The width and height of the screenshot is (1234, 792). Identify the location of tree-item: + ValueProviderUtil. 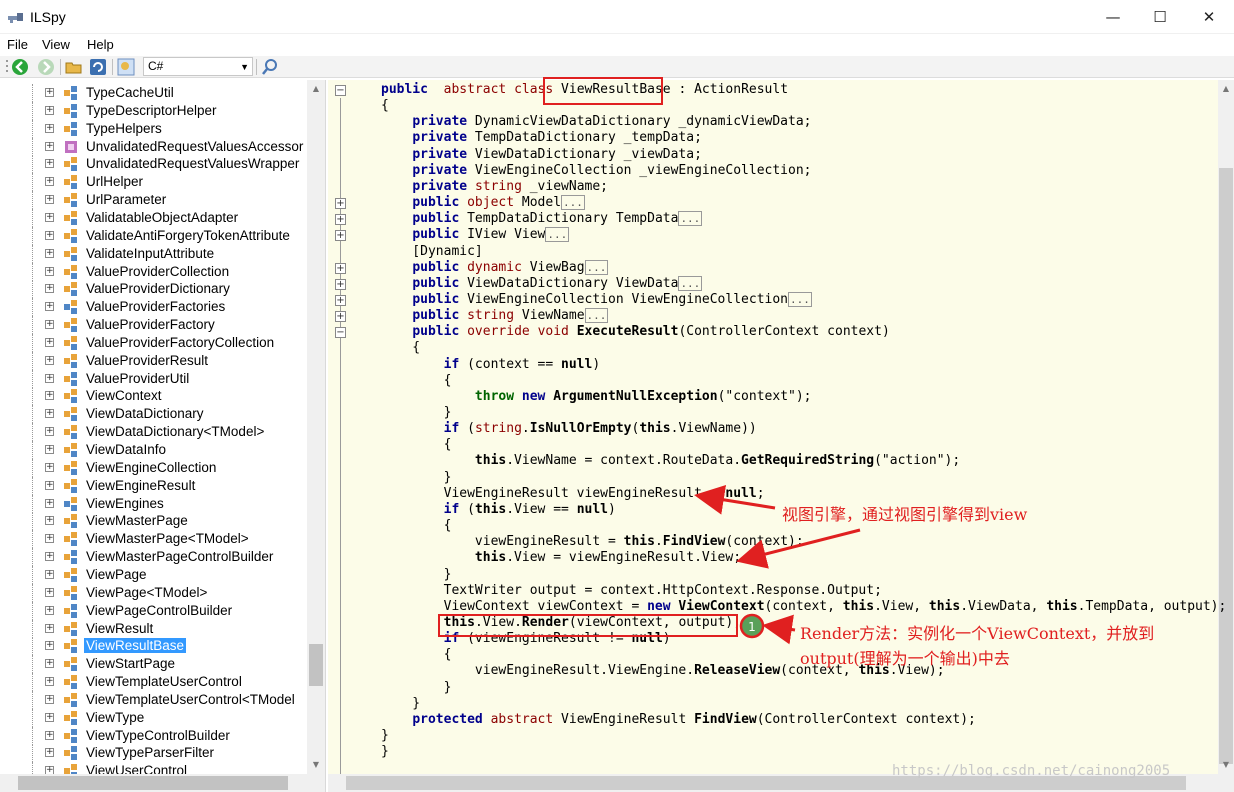
(153, 378).